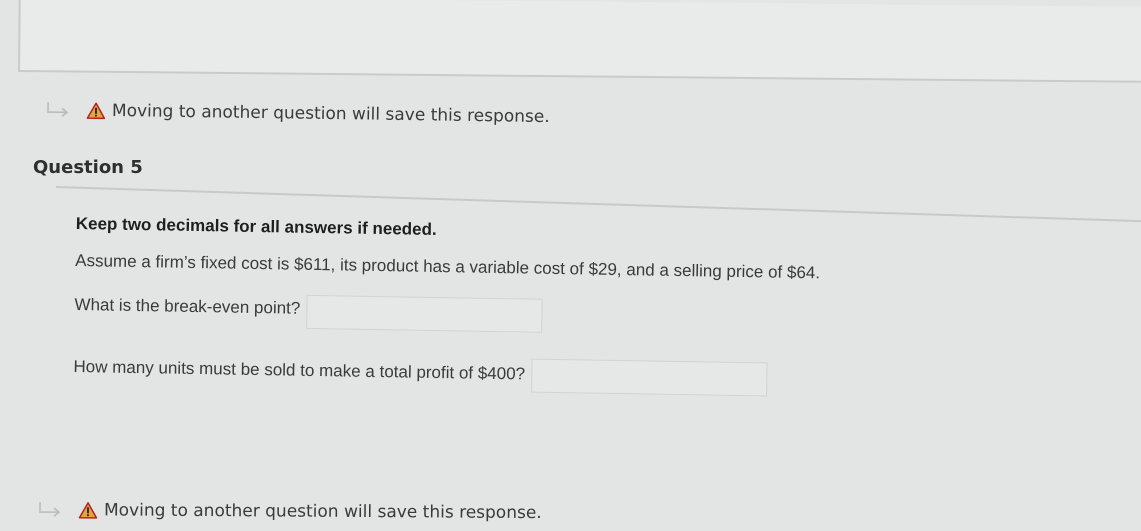 This screenshot has height=531, width=1141. I want to click on question-title: Question 5, so click(88, 167).